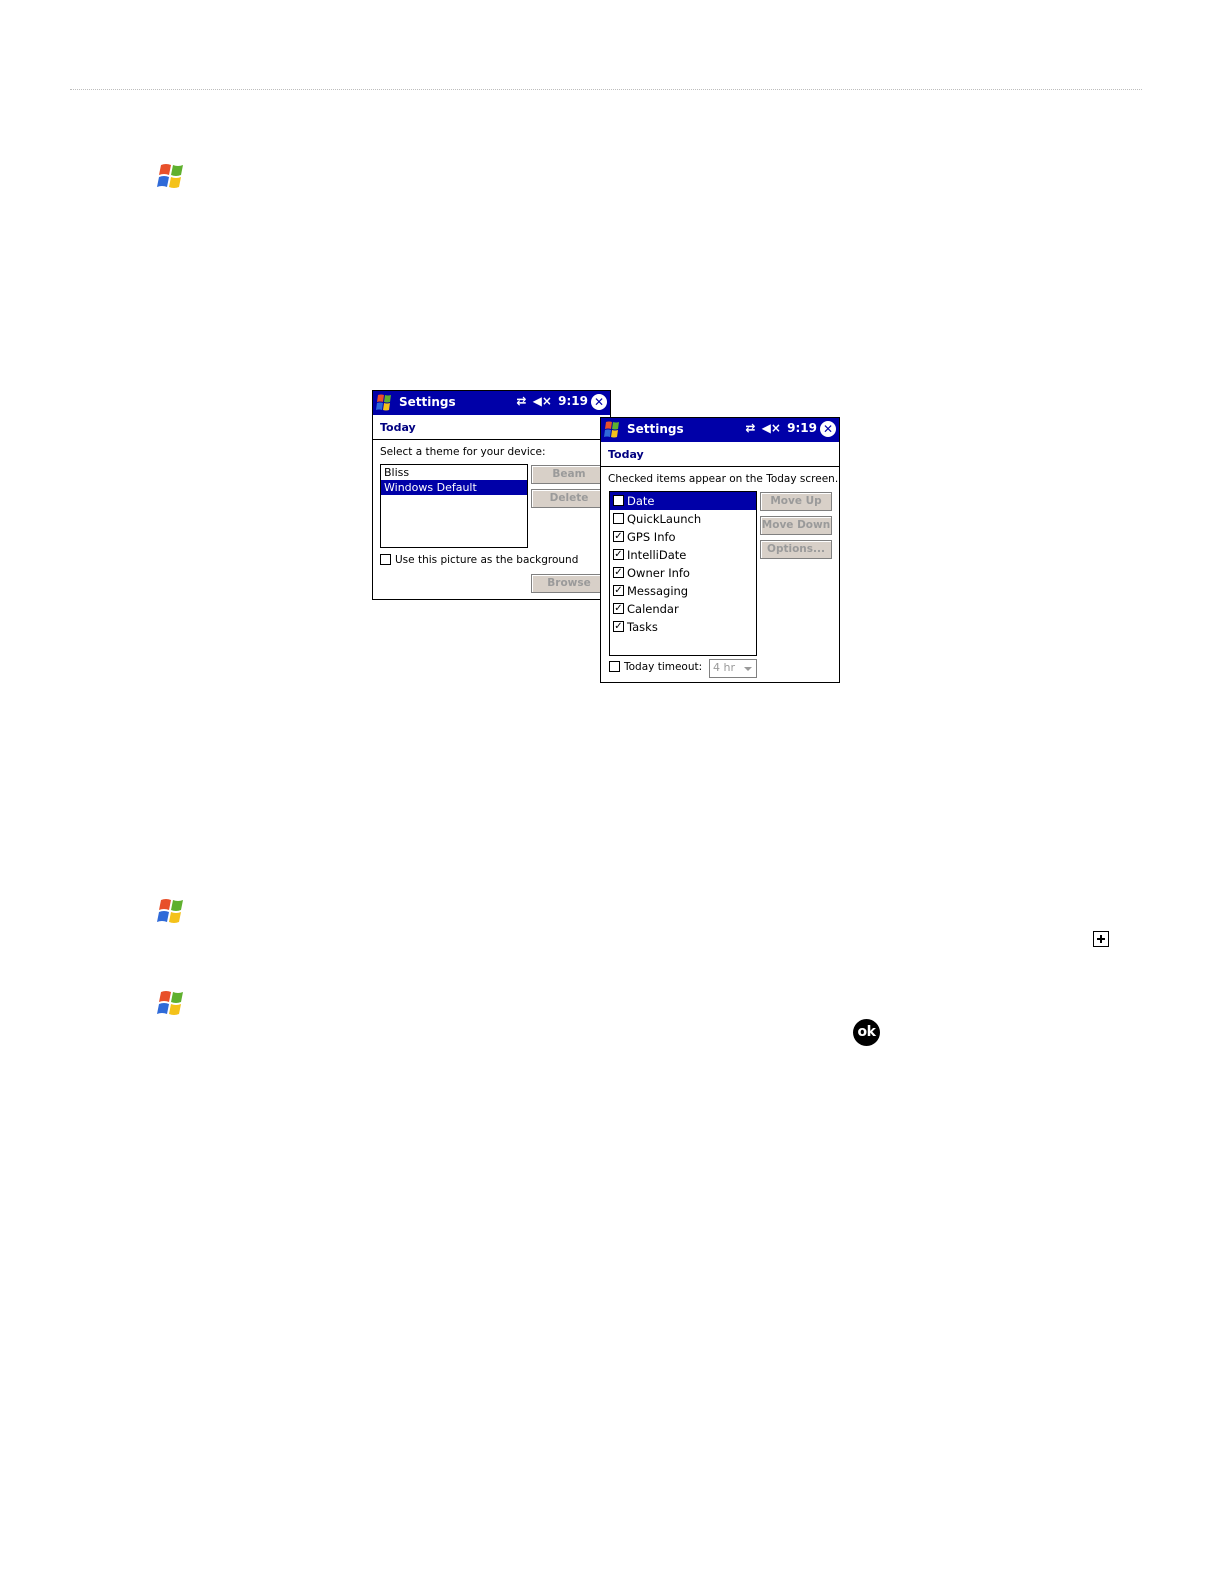 The image size is (1224, 1584). I want to click on top-dotted-rule, so click(606, 89).